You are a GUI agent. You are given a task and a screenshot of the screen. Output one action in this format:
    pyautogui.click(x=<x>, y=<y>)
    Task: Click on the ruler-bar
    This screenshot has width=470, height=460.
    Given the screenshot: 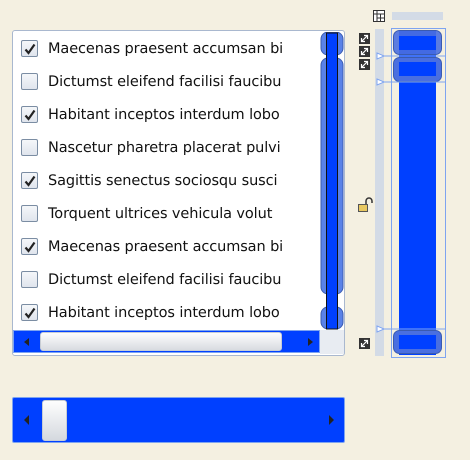 What is the action you would take?
    pyautogui.click(x=417, y=16)
    